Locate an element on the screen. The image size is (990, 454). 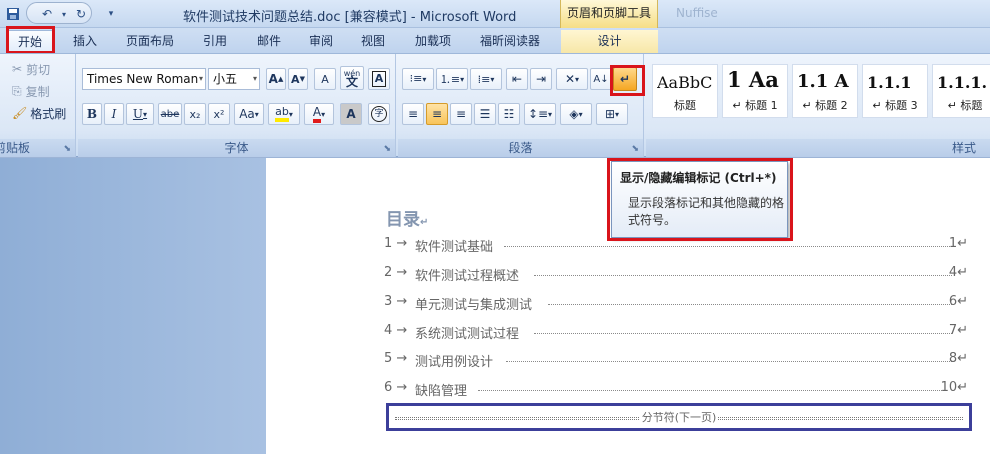
shrink-font-button: A ▼ is located at coordinates (298, 79).